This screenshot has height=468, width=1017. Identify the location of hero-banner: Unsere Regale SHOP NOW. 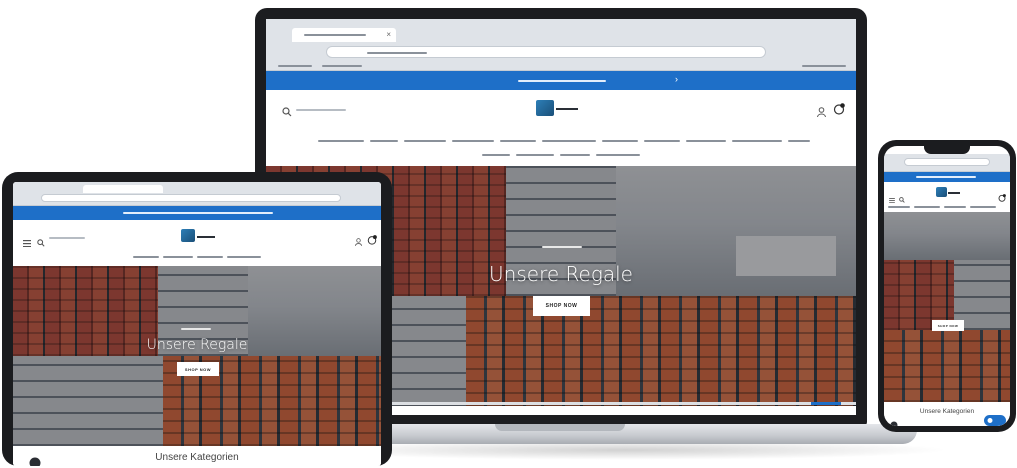
(197, 356).